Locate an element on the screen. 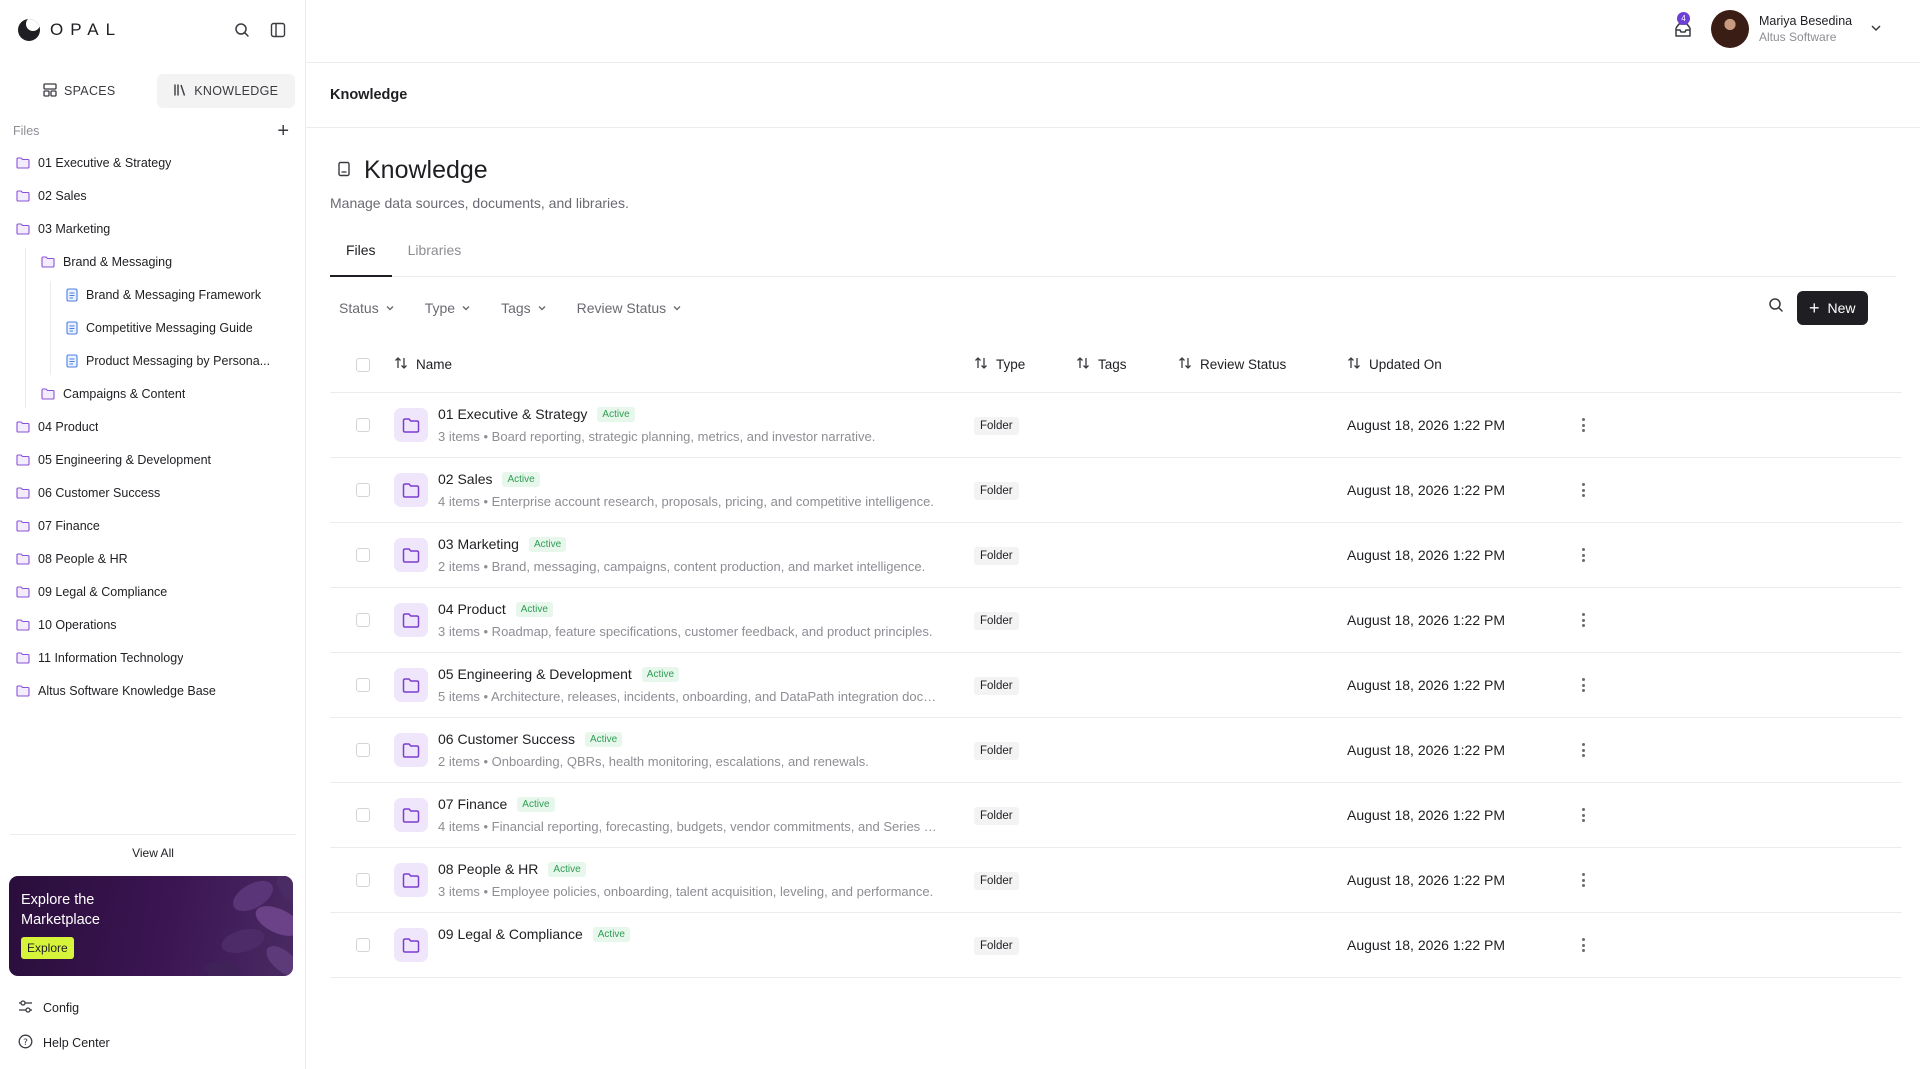 Image resolution: width=1920 pixels, height=1069 pixels. row-name: 05 Engineering & Development Active is located at coordinates (559, 674).